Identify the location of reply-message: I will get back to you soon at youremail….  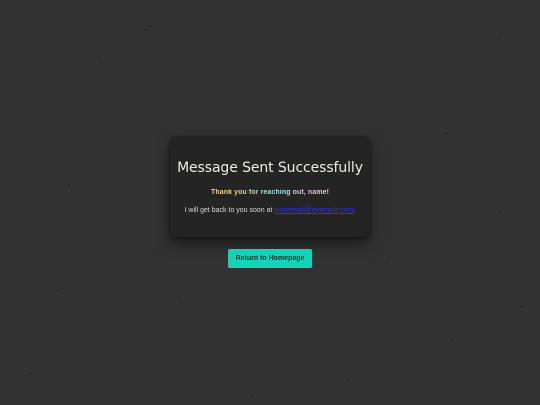
(270, 210).